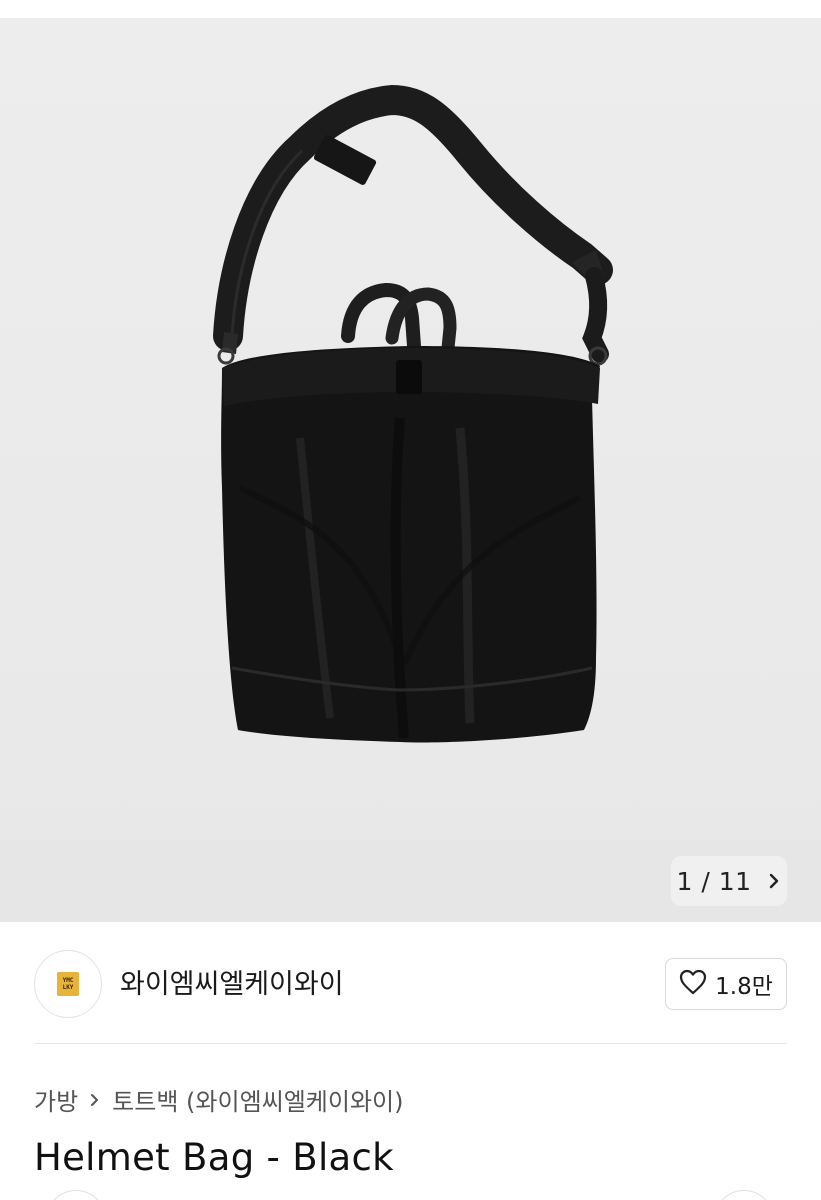 The height and width of the screenshot is (1200, 821). What do you see at coordinates (410, 1043) in the screenshot?
I see `divider` at bounding box center [410, 1043].